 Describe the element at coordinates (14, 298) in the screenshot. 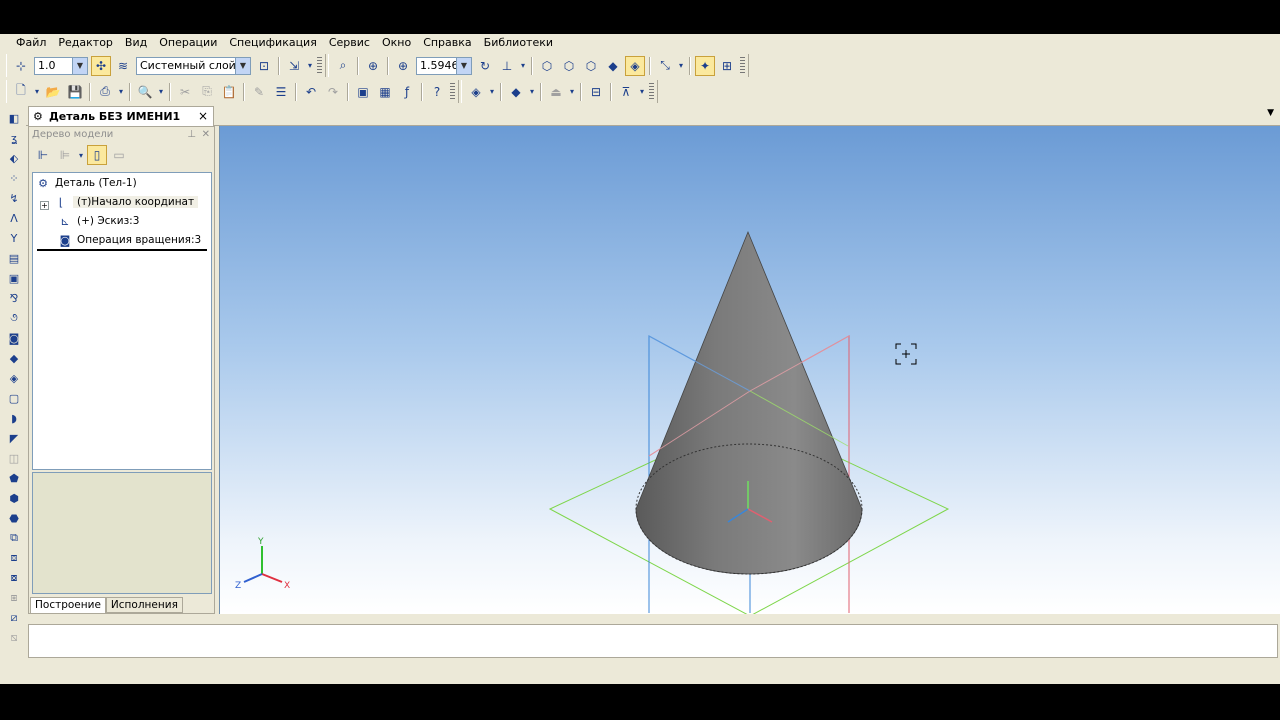

I see `arrange-icon: ⅋` at that location.